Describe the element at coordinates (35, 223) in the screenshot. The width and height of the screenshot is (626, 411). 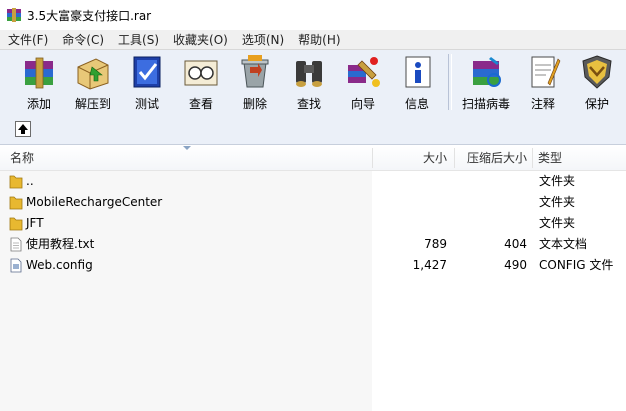
I see `file-name: JFT` at that location.